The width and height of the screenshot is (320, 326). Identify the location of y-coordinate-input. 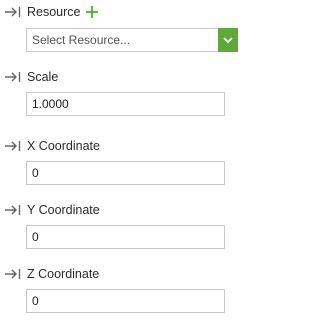
(125, 237).